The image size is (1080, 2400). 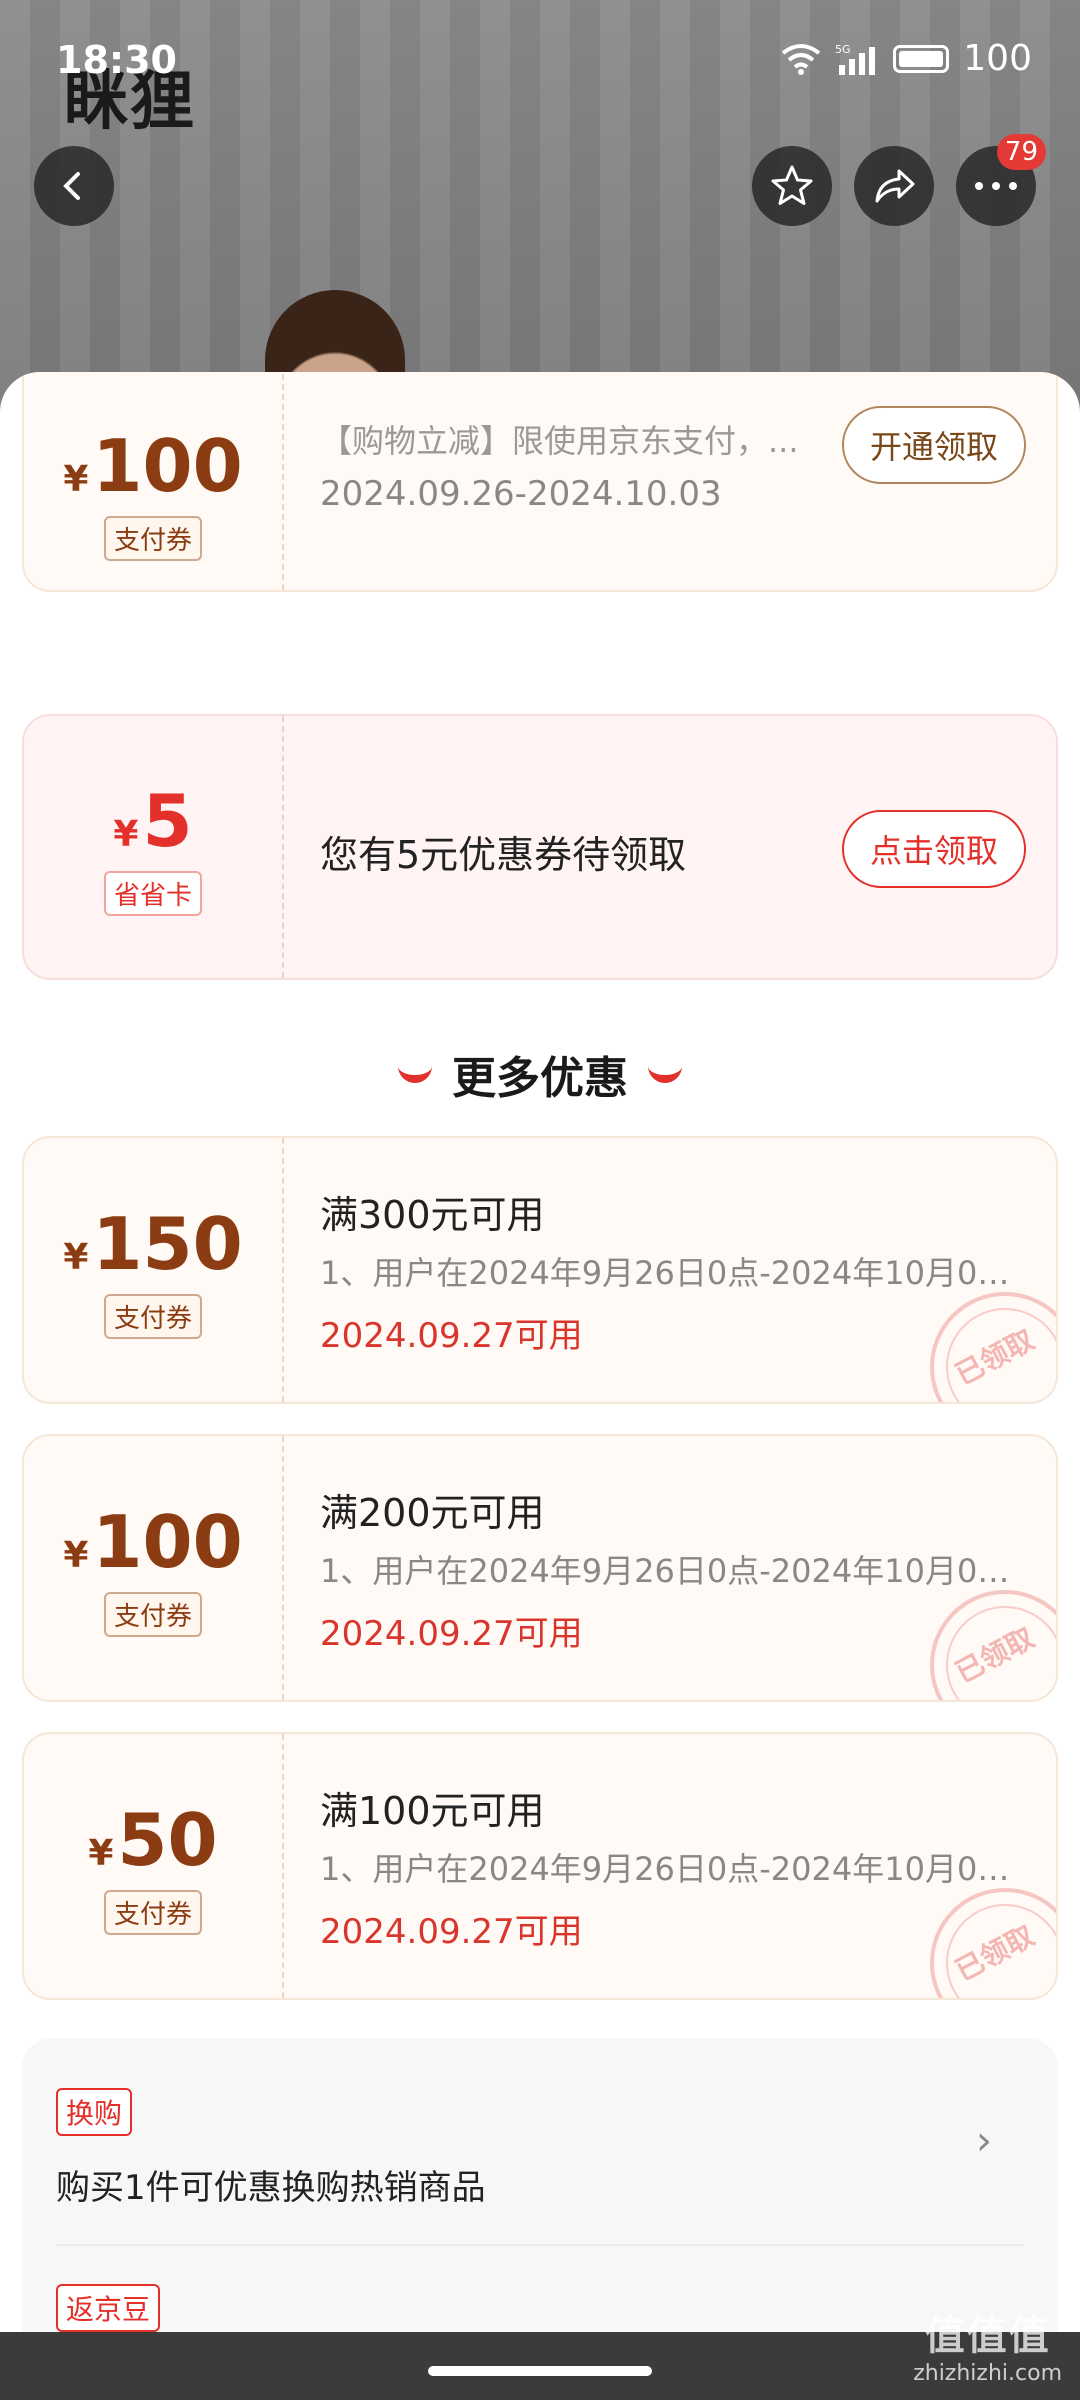 What do you see at coordinates (987, 2349) in the screenshot?
I see `watermark: 值值值 zhizhizhi.com` at bounding box center [987, 2349].